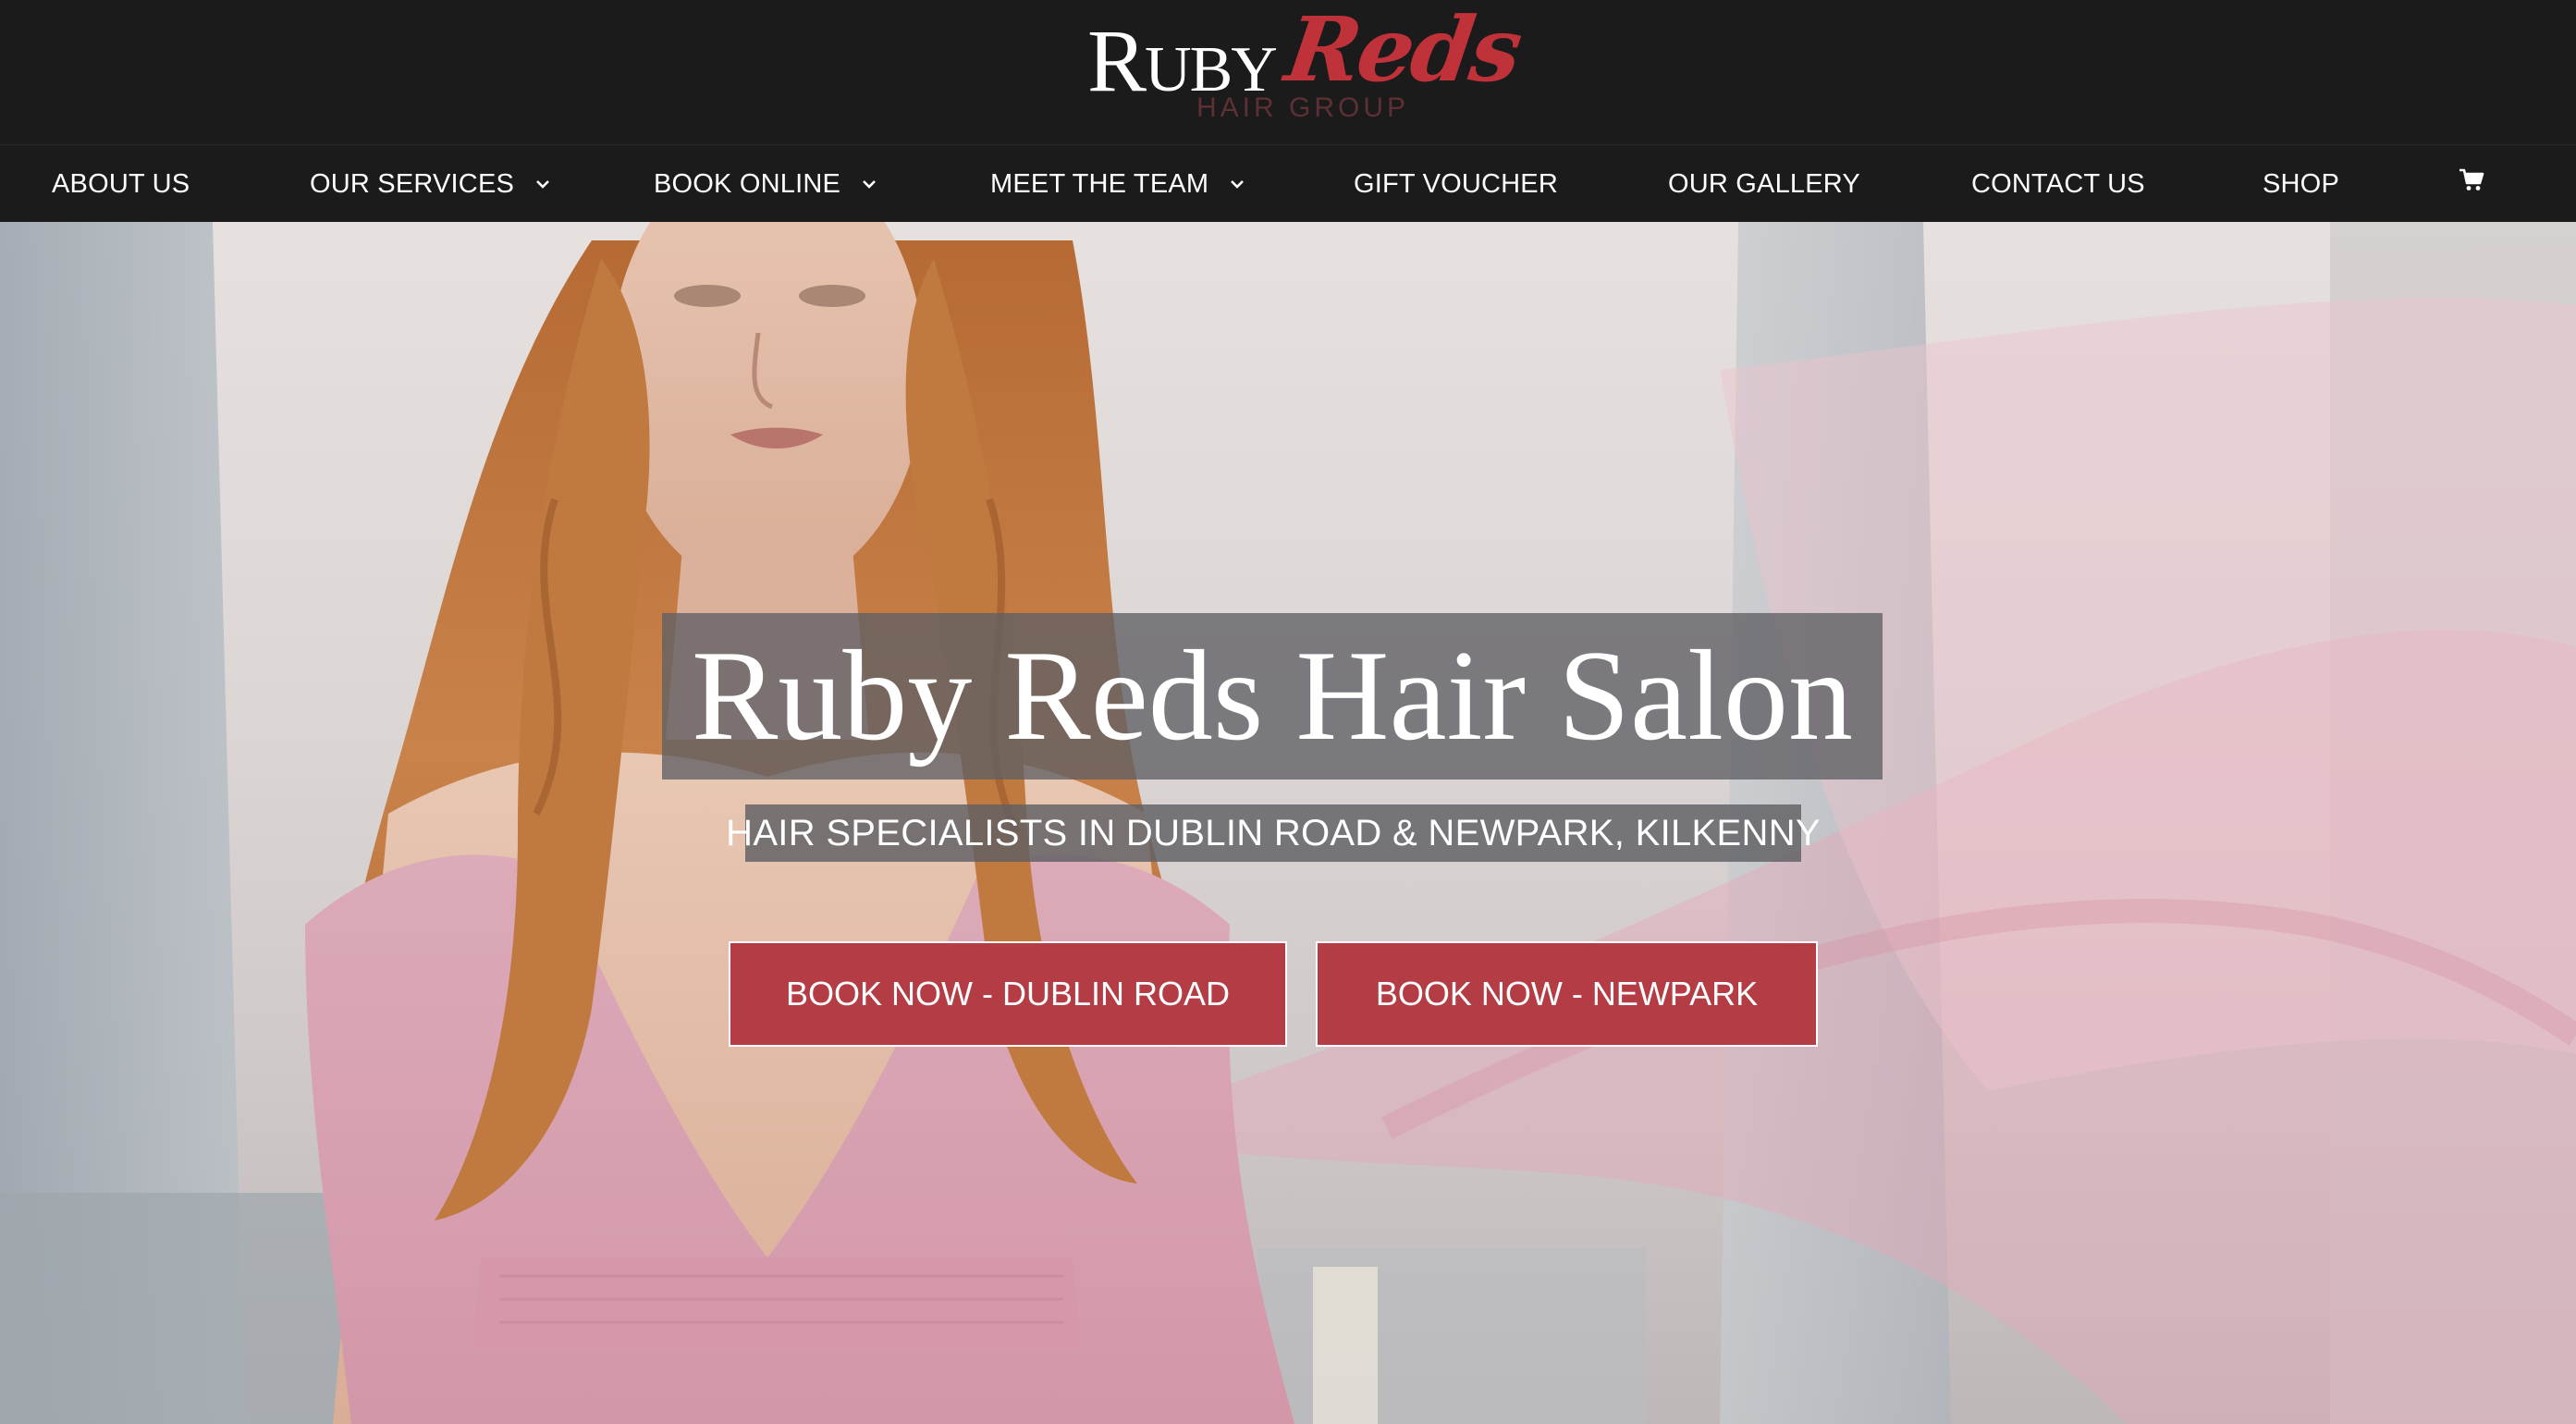  I want to click on nav-book-online-label: BOOK ONLINE, so click(747, 183).